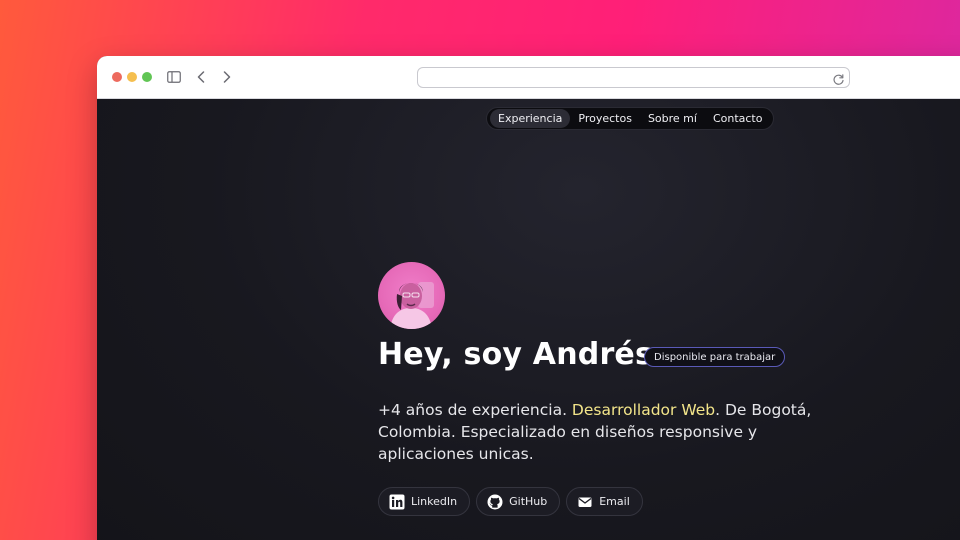 Image resolution: width=960 pixels, height=540 pixels. What do you see at coordinates (174, 77) in the screenshot?
I see `sidebar-icon` at bounding box center [174, 77].